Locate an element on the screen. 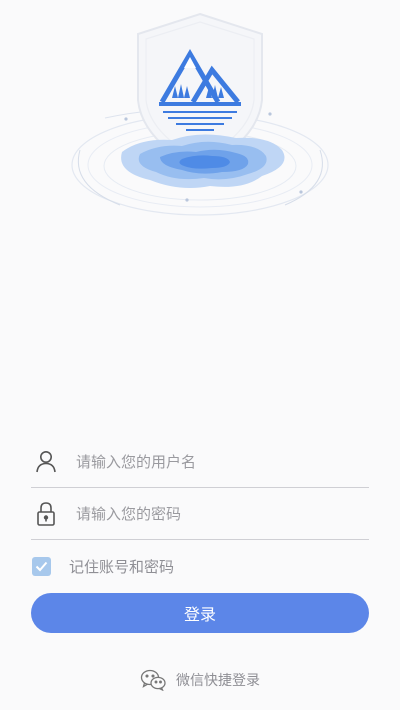 Image resolution: width=400 pixels, height=710 pixels. remember-me-row: 记住账号和密码 is located at coordinates (103, 566).